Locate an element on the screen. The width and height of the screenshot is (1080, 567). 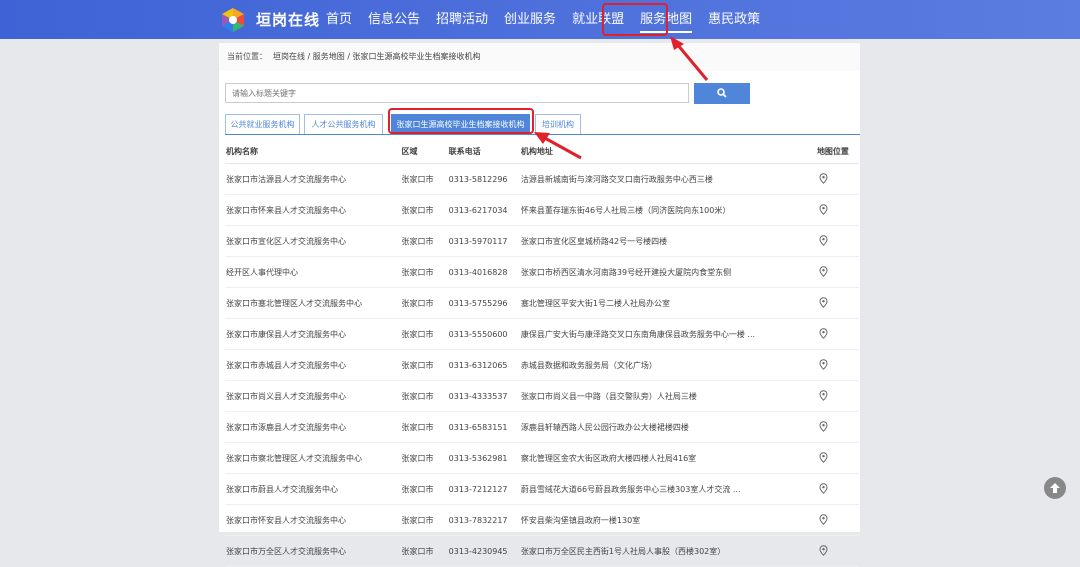
table-header-row: 机构名称 区域 联系电话 机构地址 地图位置 is located at coordinates (542, 151).